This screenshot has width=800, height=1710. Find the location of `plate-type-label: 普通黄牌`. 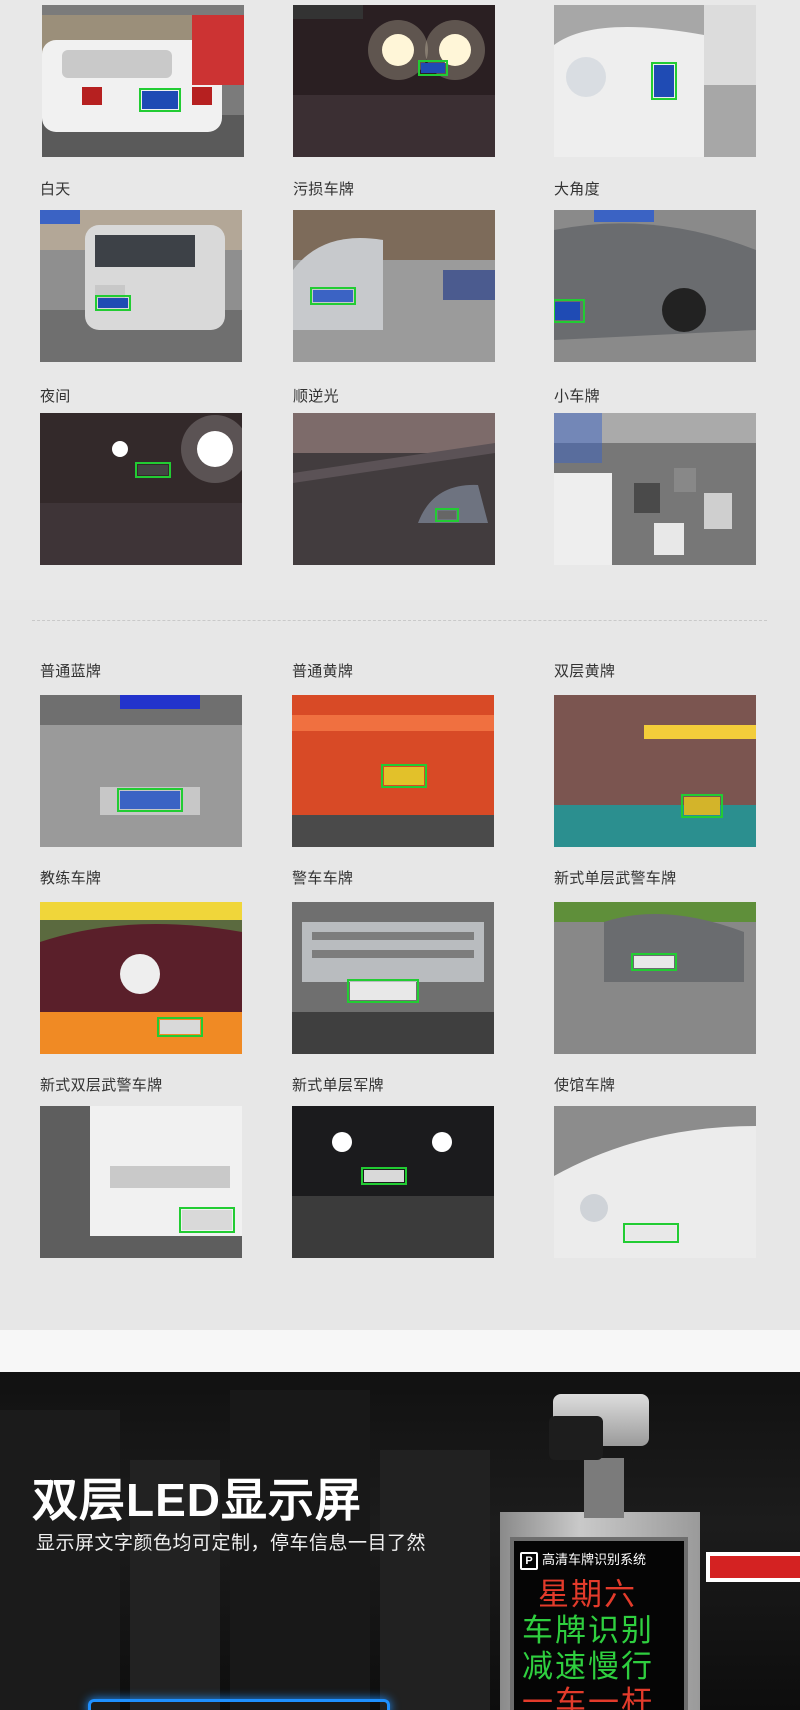

plate-type-label: 普通黄牌 is located at coordinates (323, 671).